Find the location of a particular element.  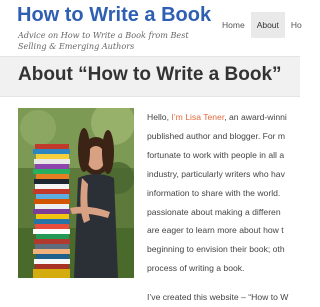

bio-line: information to share with the world. is located at coordinates (214, 192).